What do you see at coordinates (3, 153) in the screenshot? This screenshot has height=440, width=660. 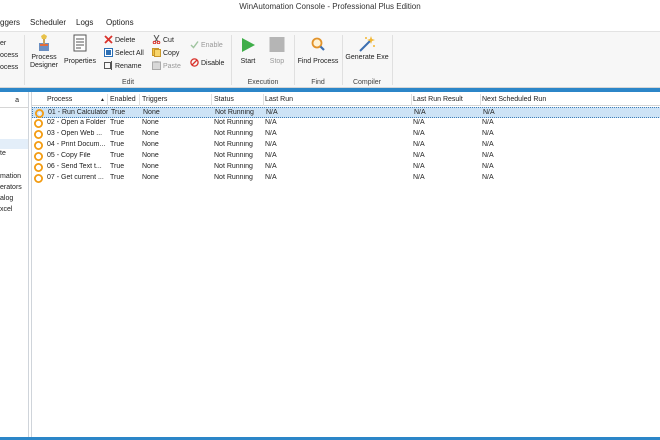 I see `tree-item: te` at bounding box center [3, 153].